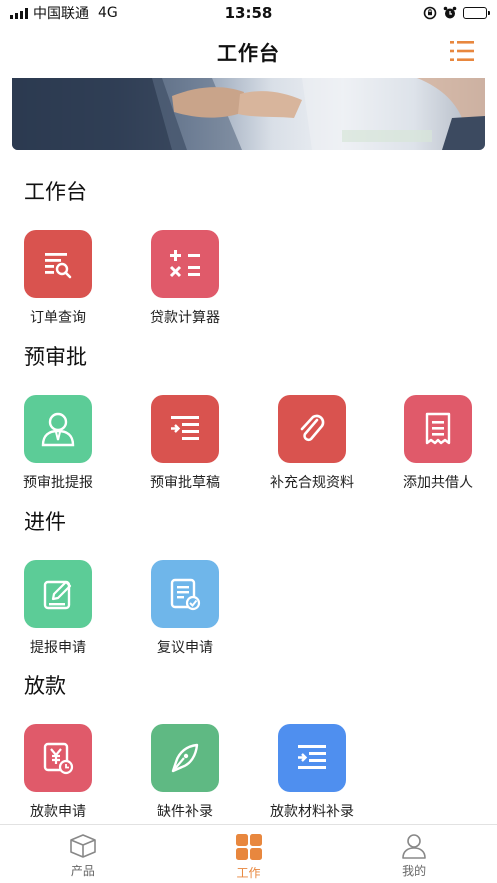 The height and width of the screenshot is (883, 497). What do you see at coordinates (248, 847) in the screenshot?
I see `grid-icon` at bounding box center [248, 847].